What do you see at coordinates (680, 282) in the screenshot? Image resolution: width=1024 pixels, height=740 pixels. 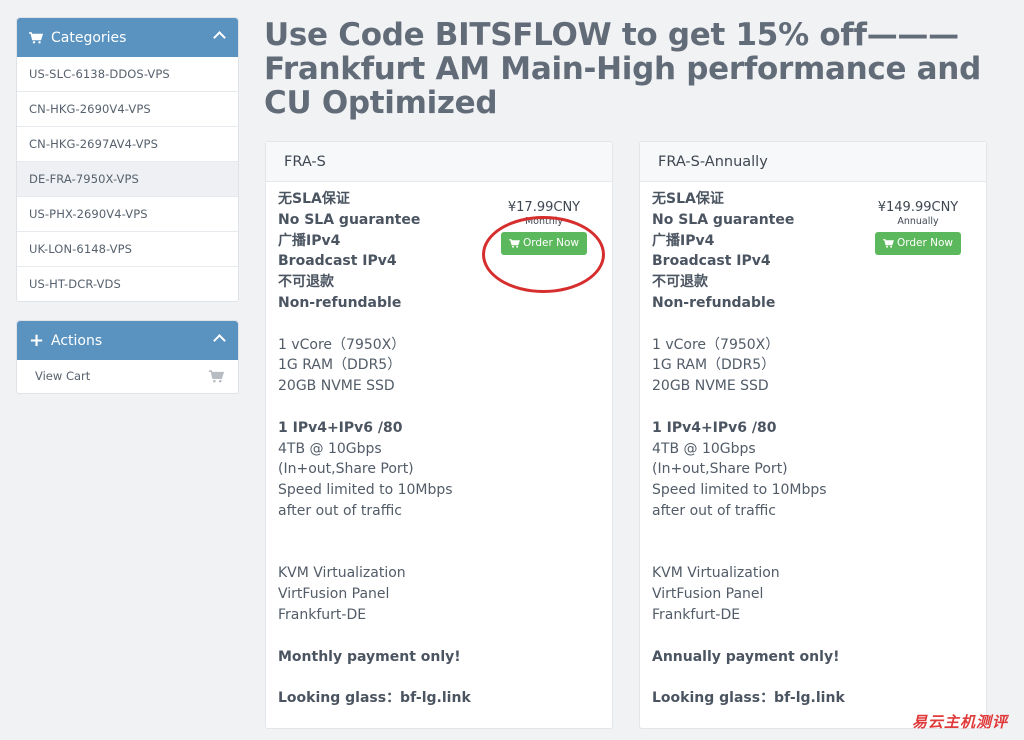 I see `refund-cn: 不可退款` at bounding box center [680, 282].